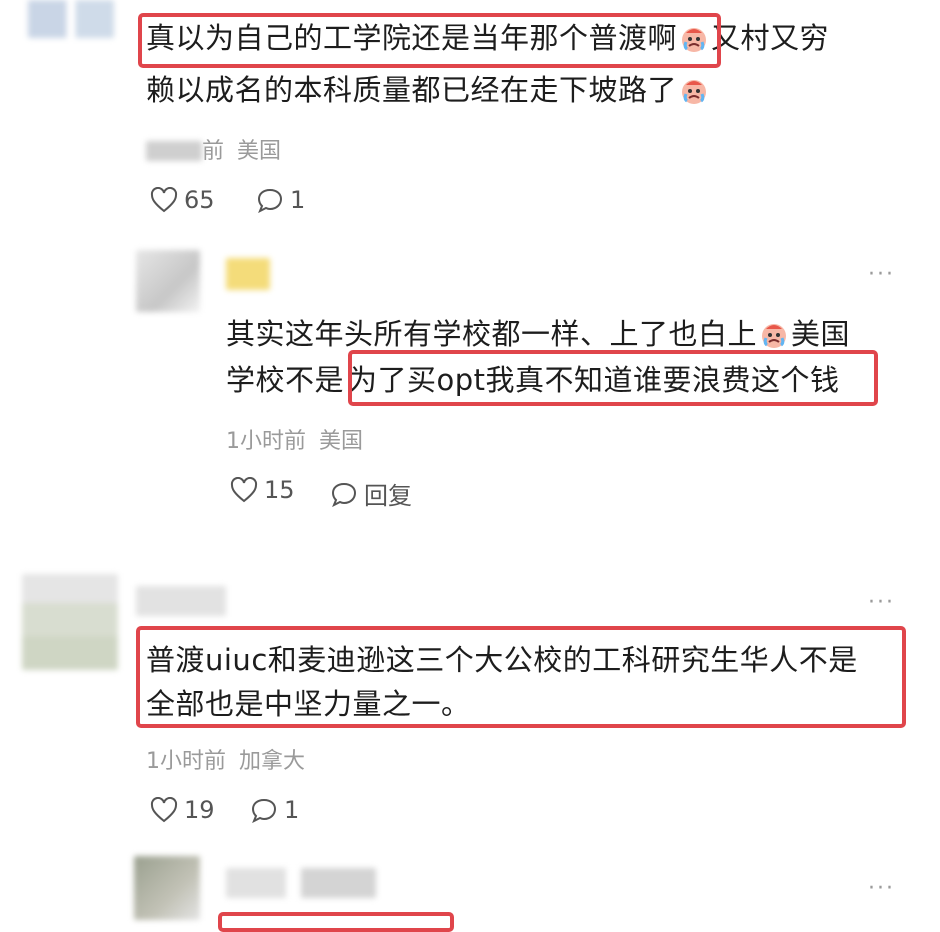  I want to click on like-button: 19, so click(182, 810).